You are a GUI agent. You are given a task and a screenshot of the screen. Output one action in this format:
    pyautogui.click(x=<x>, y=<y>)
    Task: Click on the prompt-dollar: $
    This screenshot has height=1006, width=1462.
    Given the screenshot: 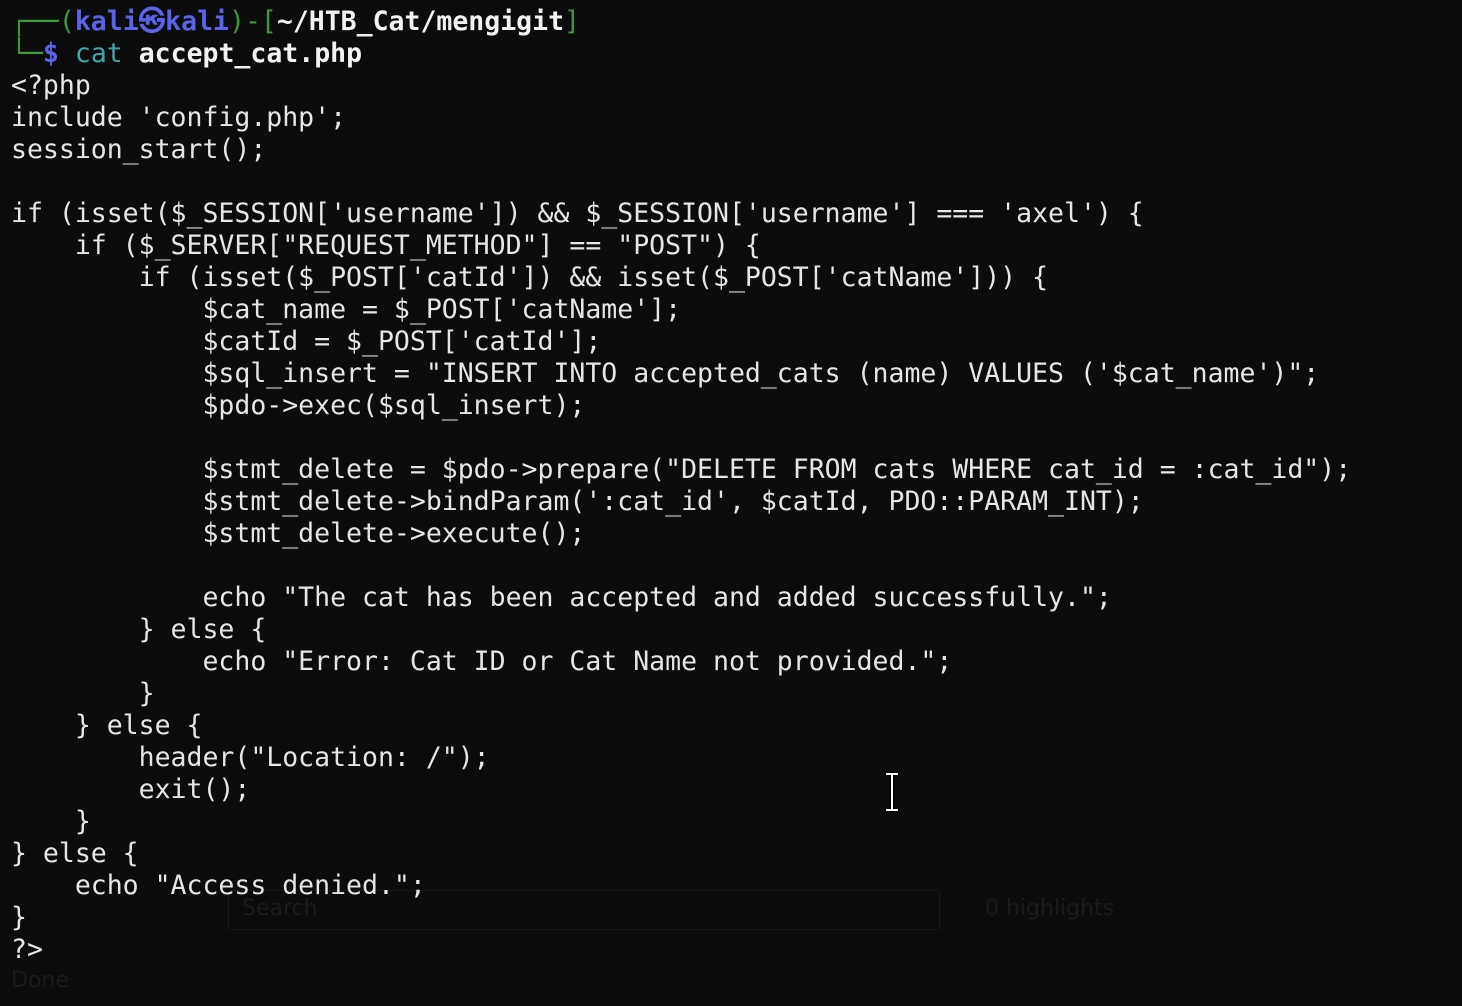 What is the action you would take?
    pyautogui.click(x=50, y=53)
    